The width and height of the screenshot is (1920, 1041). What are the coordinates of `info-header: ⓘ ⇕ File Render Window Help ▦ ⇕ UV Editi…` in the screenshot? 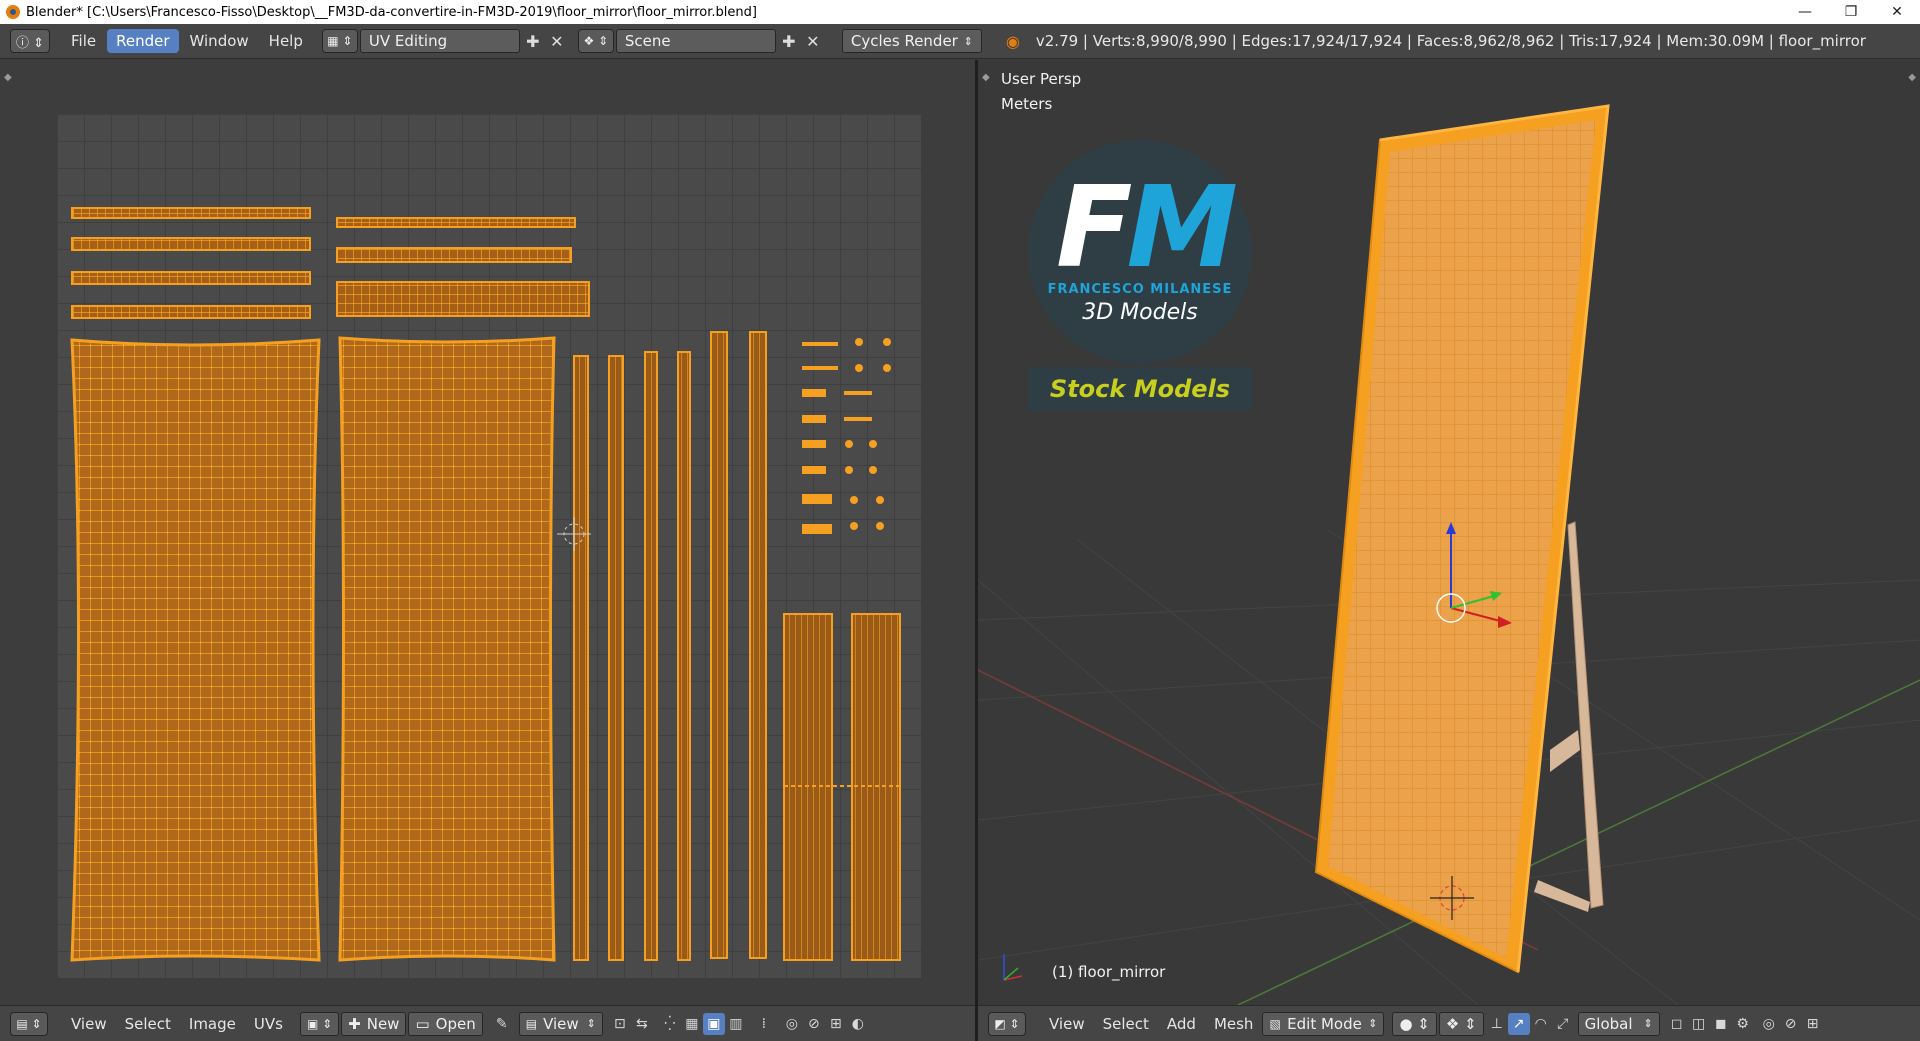 It's located at (960, 41).